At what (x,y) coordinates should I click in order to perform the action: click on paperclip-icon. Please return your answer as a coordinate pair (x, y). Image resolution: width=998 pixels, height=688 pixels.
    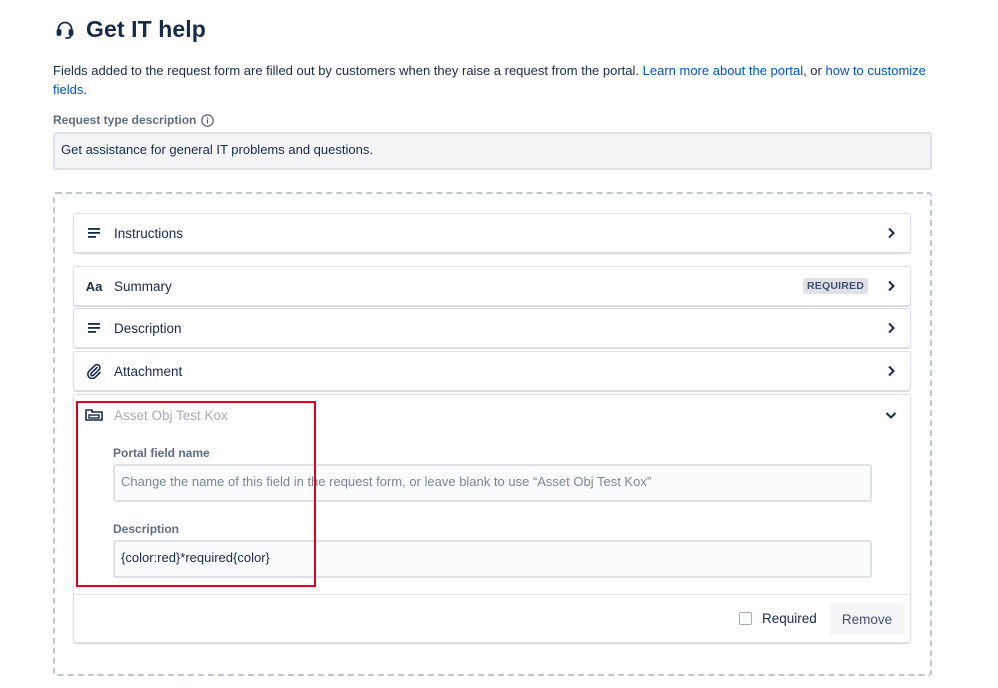
    Looking at the image, I should click on (94, 371).